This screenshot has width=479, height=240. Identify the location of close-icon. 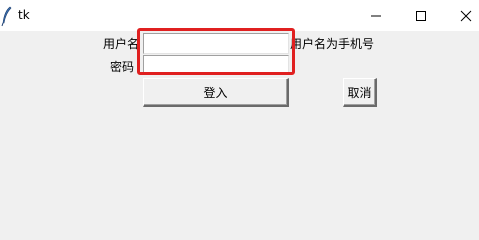
(466, 15).